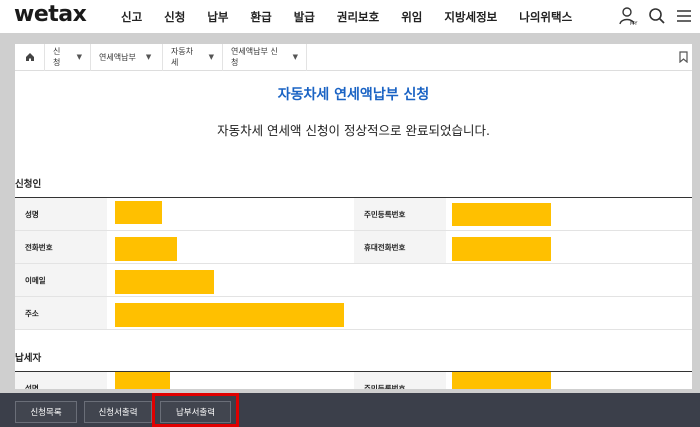  What do you see at coordinates (146, 249) in the screenshot?
I see `redacted-phone` at bounding box center [146, 249].